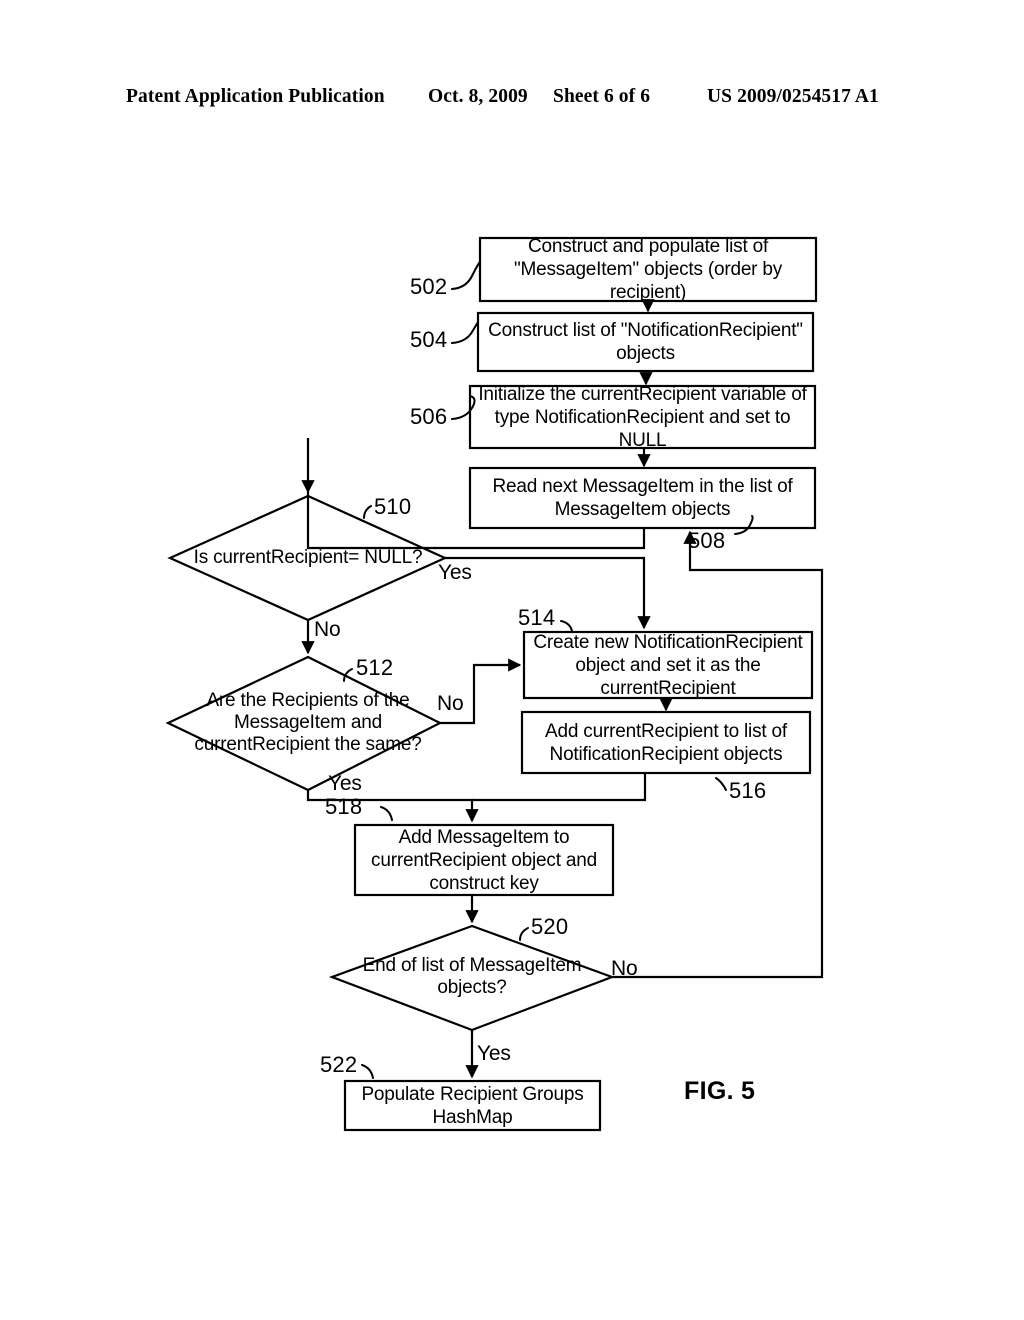 The image size is (1024, 1320). I want to click on ref-number-502: 502, so click(429, 286).